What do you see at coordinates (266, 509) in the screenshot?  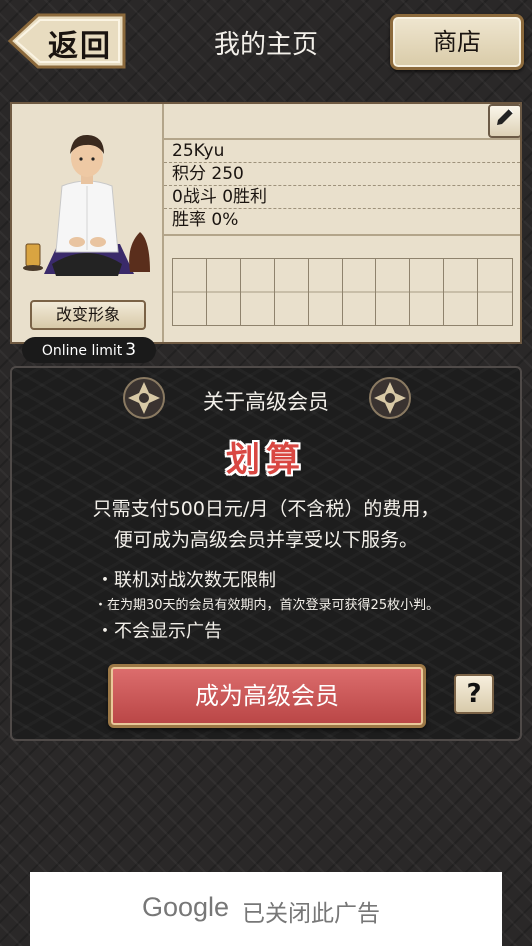 I see `description-line: 只需支付500日元/月（不含税）的费用，` at bounding box center [266, 509].